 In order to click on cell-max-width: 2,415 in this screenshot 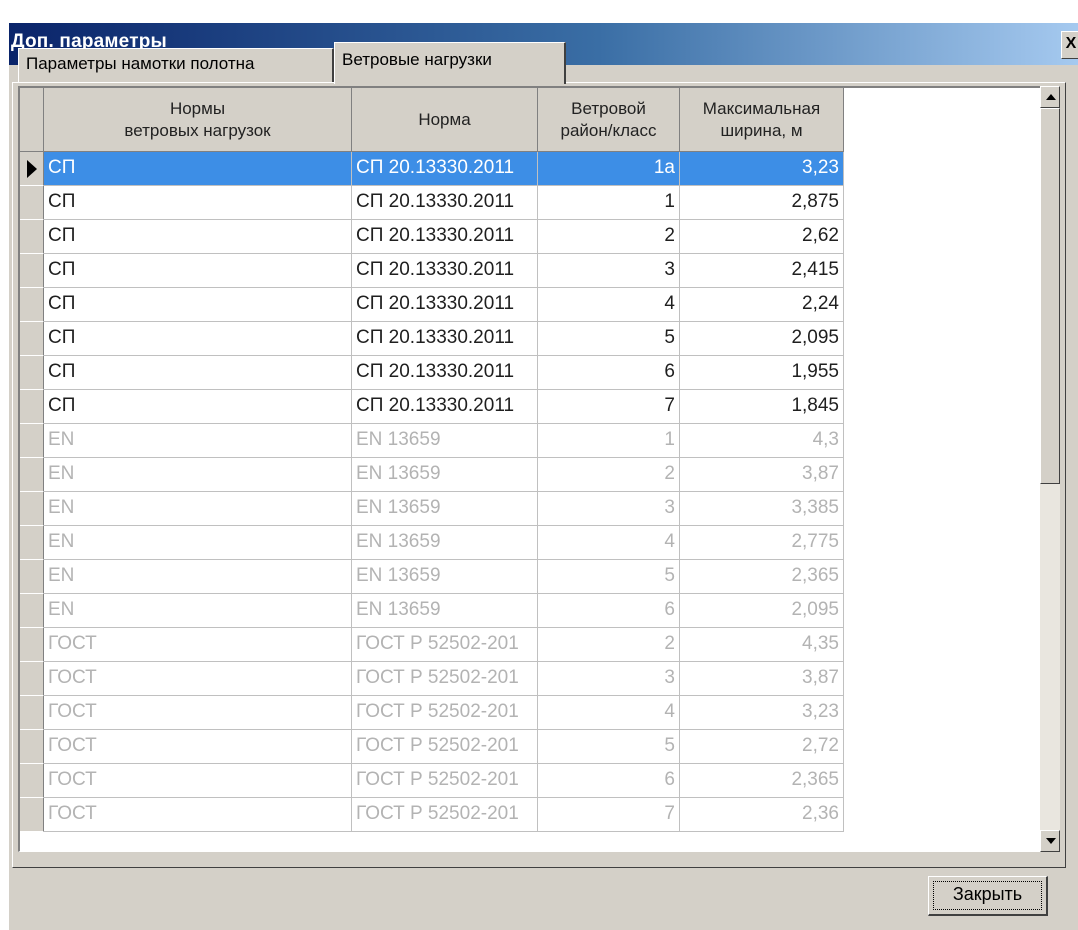, I will do `click(762, 271)`.